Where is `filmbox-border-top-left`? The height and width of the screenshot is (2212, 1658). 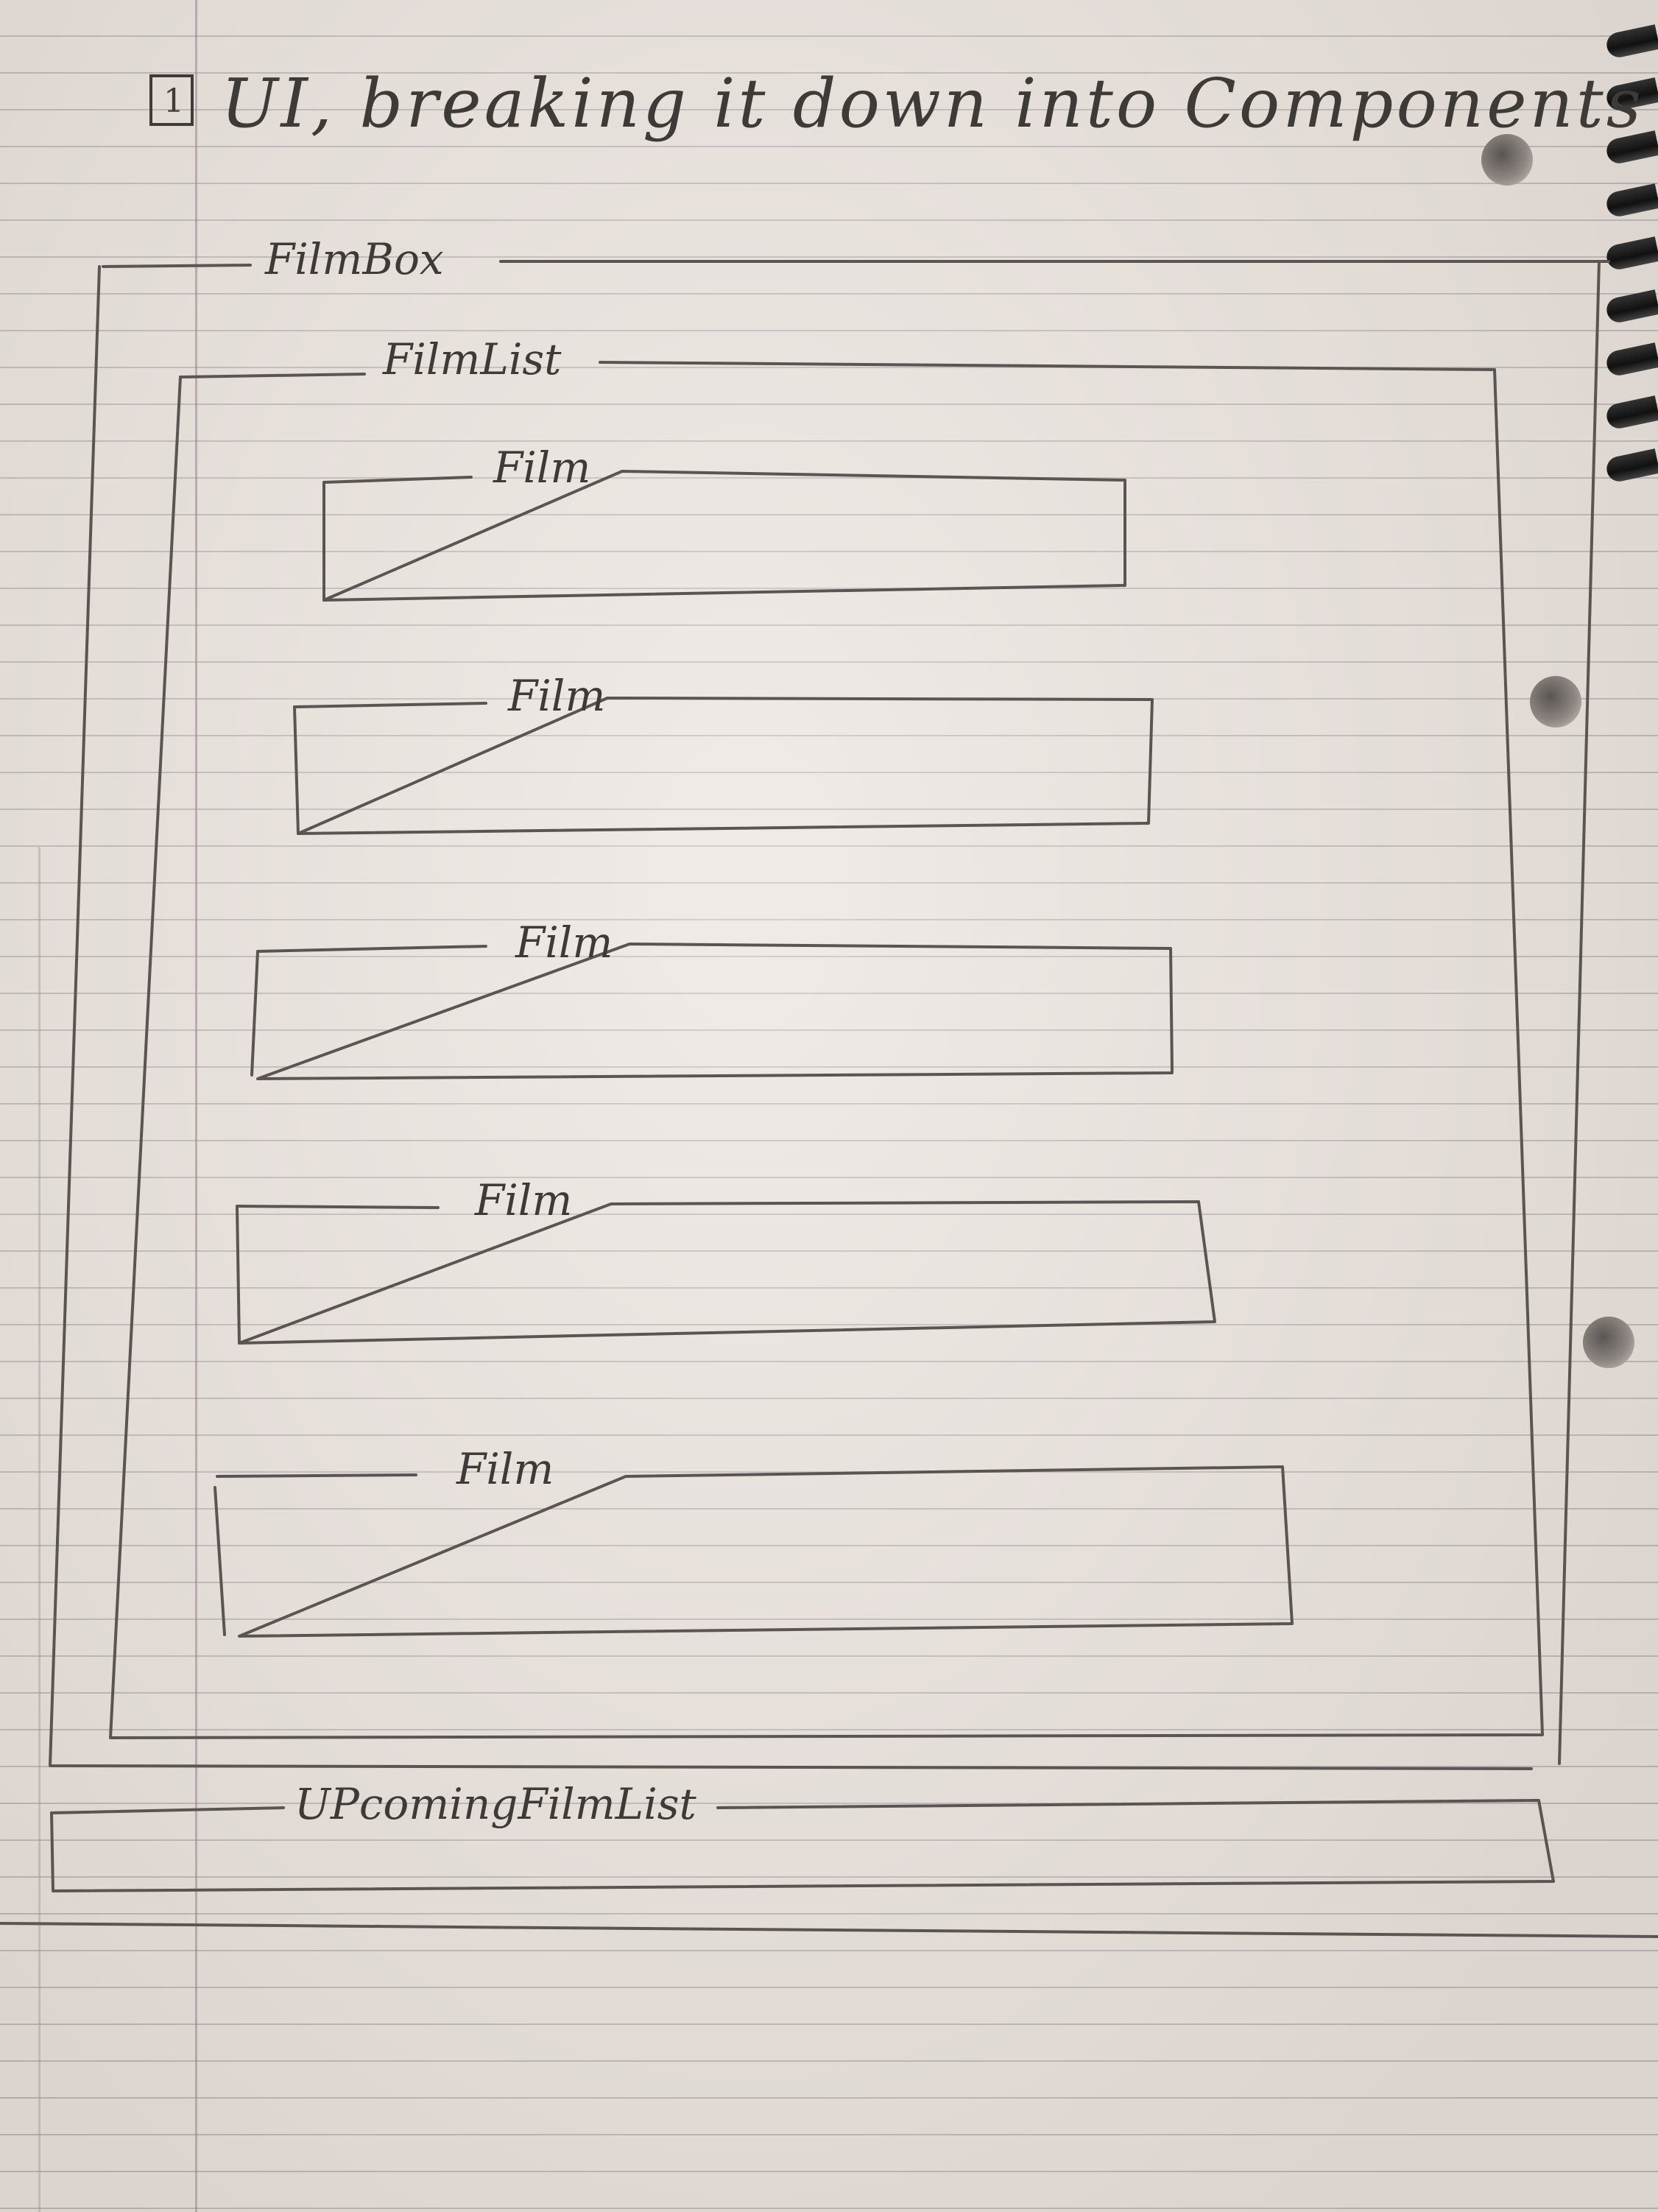
filmbox-border-top-left is located at coordinates (177, 266).